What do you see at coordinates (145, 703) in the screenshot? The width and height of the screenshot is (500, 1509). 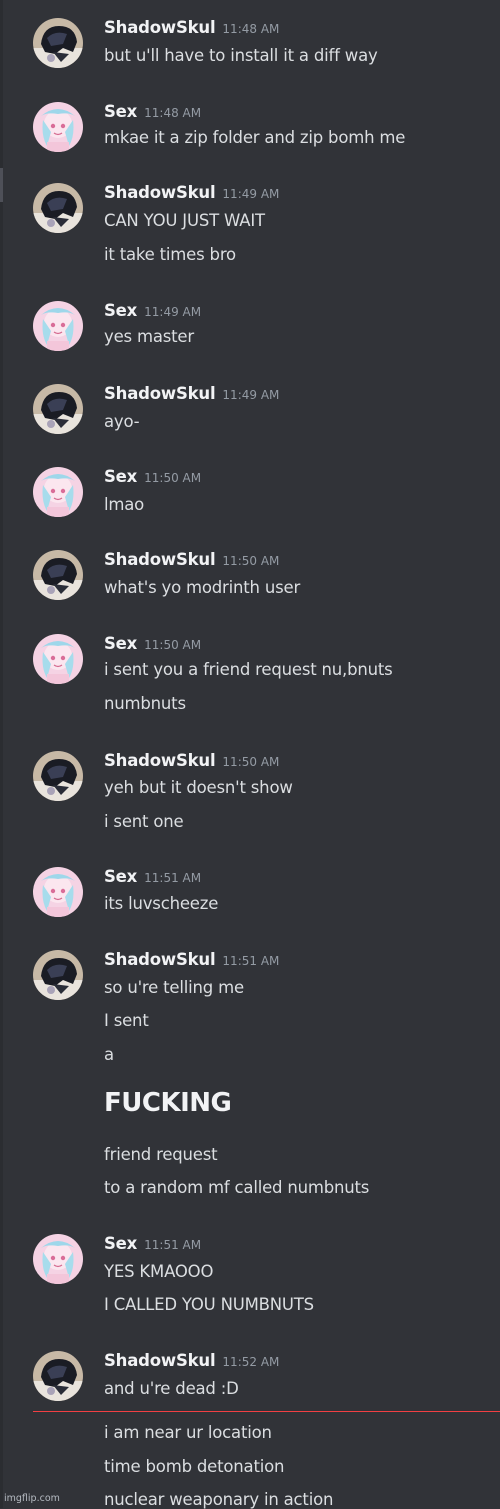 I see `message-text: numbnuts` at bounding box center [145, 703].